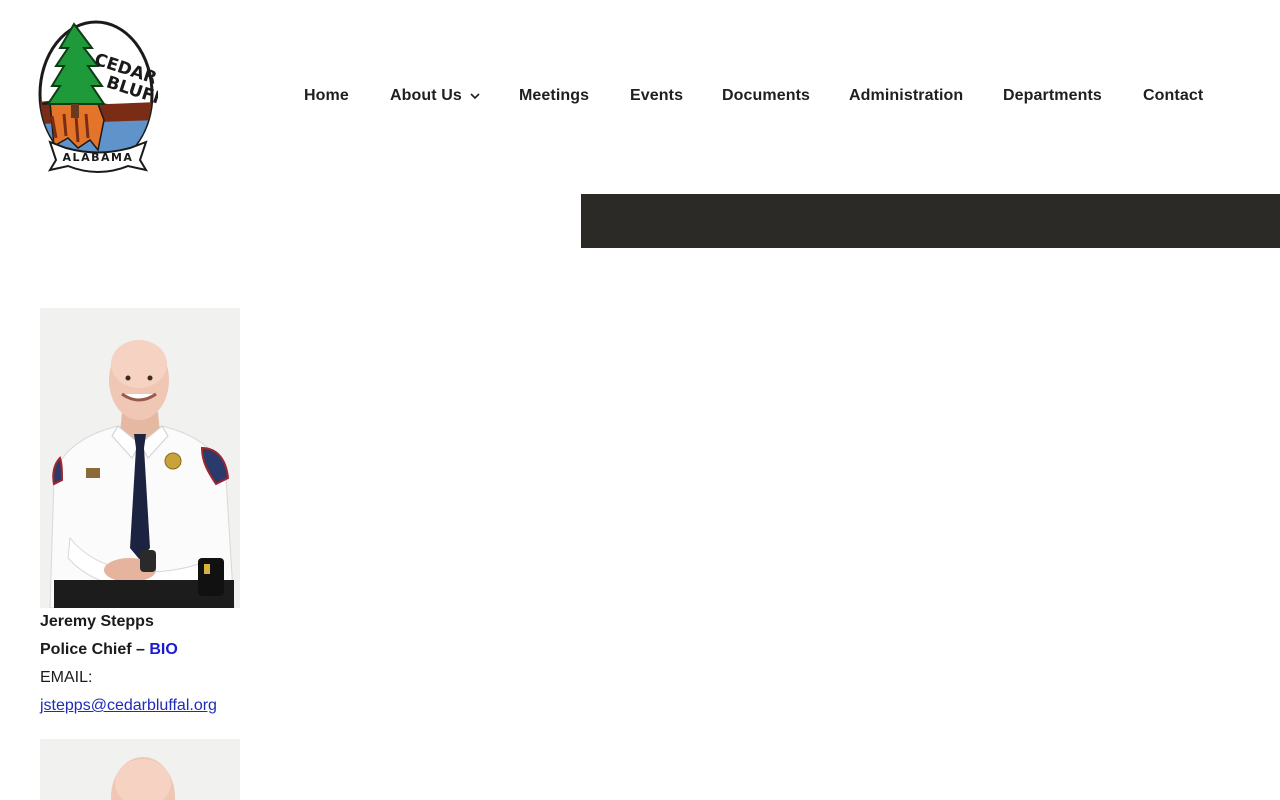 The image size is (1280, 800). I want to click on cedar-bluff-seal-logo: CEDAR BLUFF ALABAMA, so click(98, 96).